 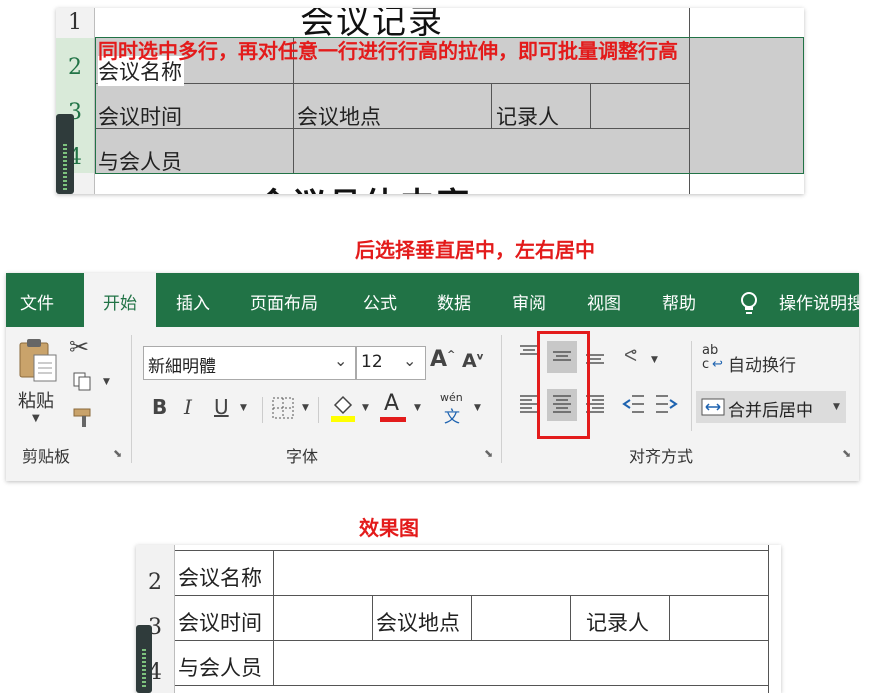 I want to click on grid-divider, so click(x=689, y=23).